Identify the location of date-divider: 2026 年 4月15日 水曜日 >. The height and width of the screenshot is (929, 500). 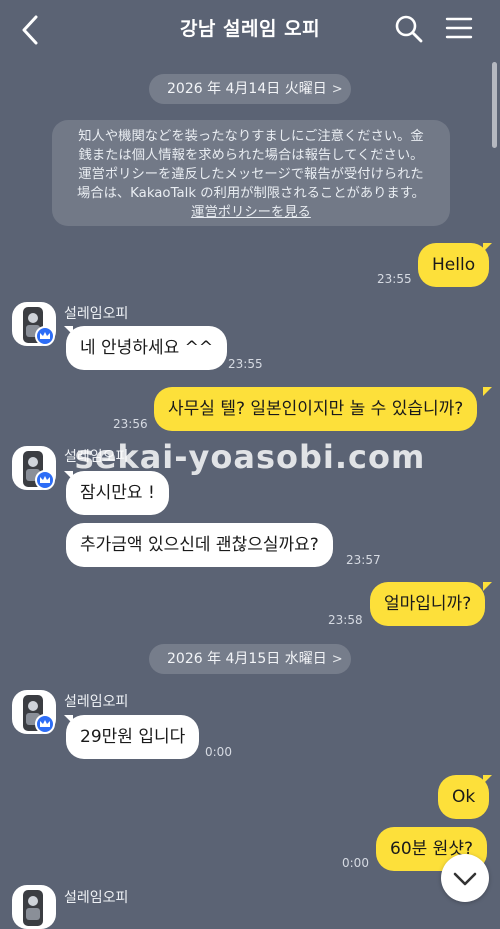
(250, 659).